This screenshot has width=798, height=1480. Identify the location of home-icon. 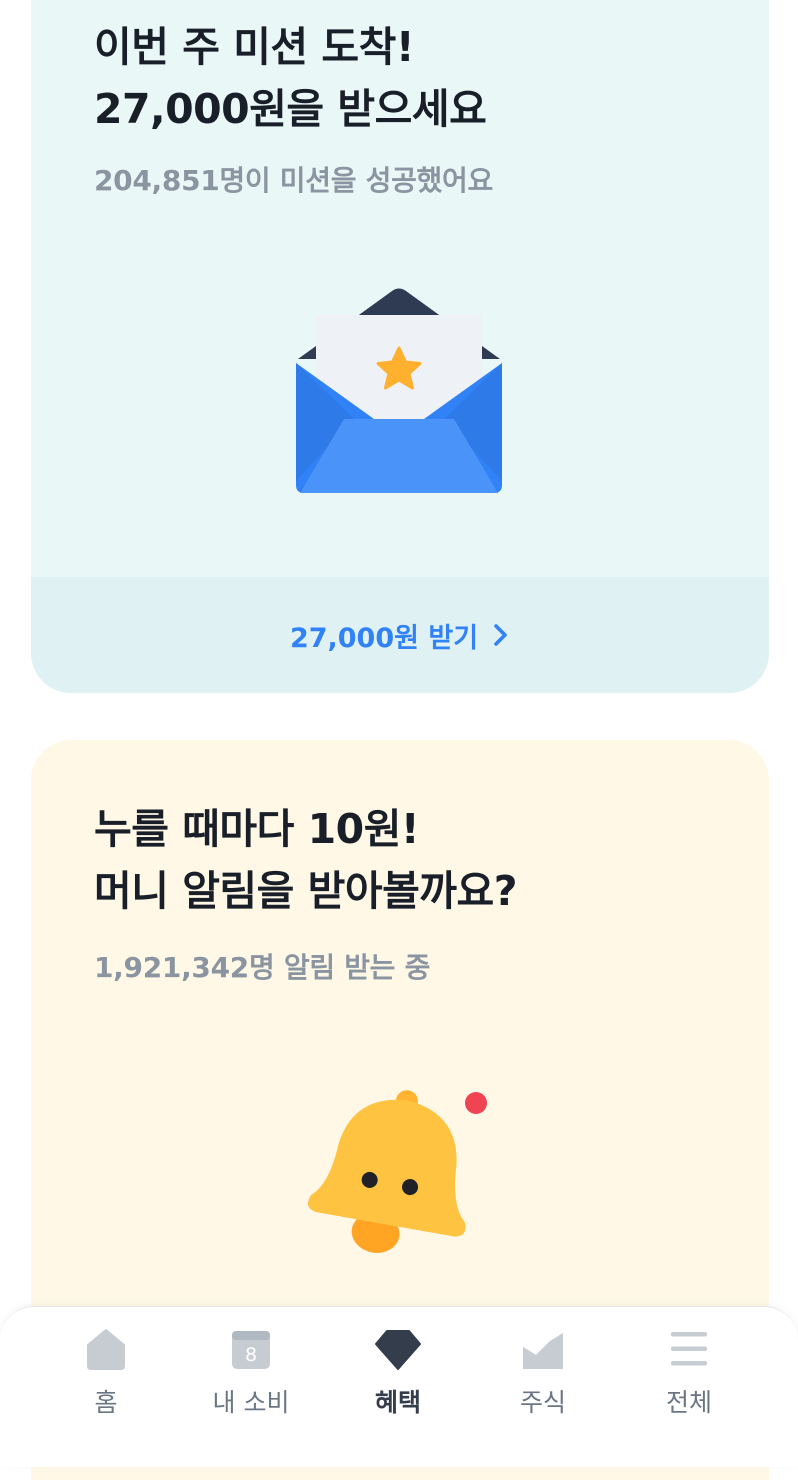
(106, 1349).